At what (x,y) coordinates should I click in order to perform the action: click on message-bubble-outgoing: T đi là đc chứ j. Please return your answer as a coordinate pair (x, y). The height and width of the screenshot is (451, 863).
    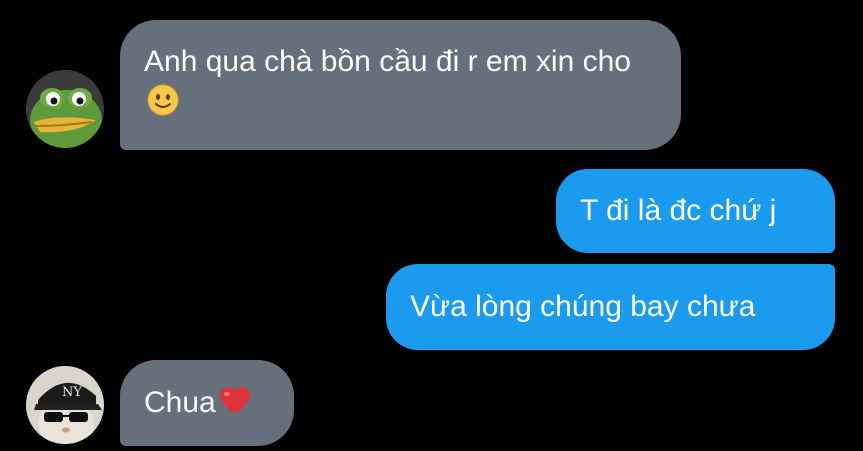
    Looking at the image, I should click on (695, 211).